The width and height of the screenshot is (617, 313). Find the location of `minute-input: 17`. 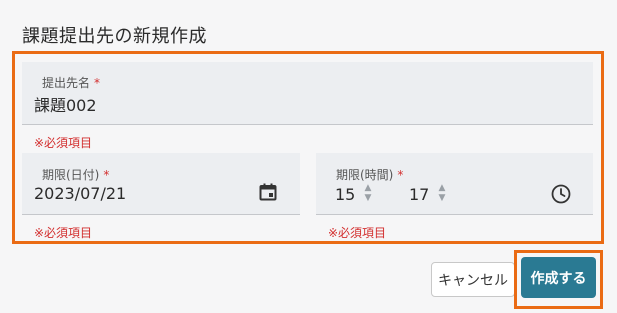

minute-input: 17 is located at coordinates (419, 194).